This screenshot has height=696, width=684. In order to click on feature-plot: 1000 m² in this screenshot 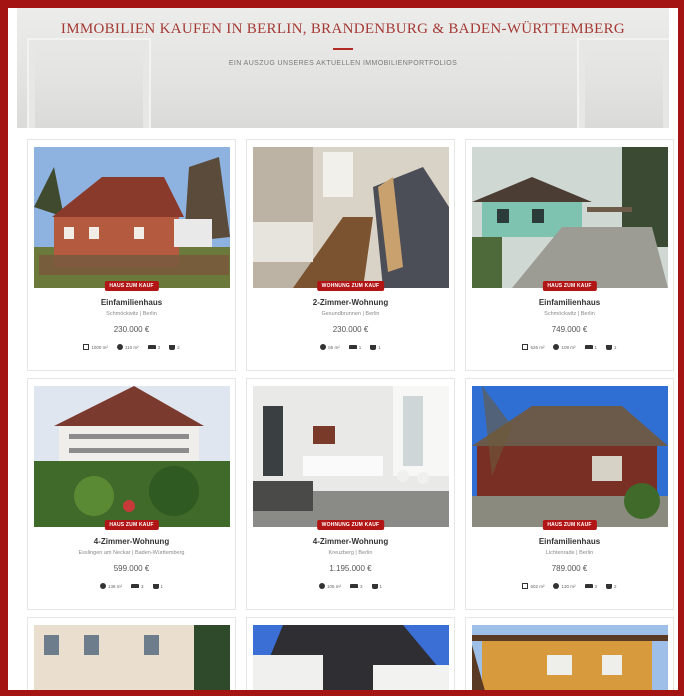, I will do `click(95, 347)`.